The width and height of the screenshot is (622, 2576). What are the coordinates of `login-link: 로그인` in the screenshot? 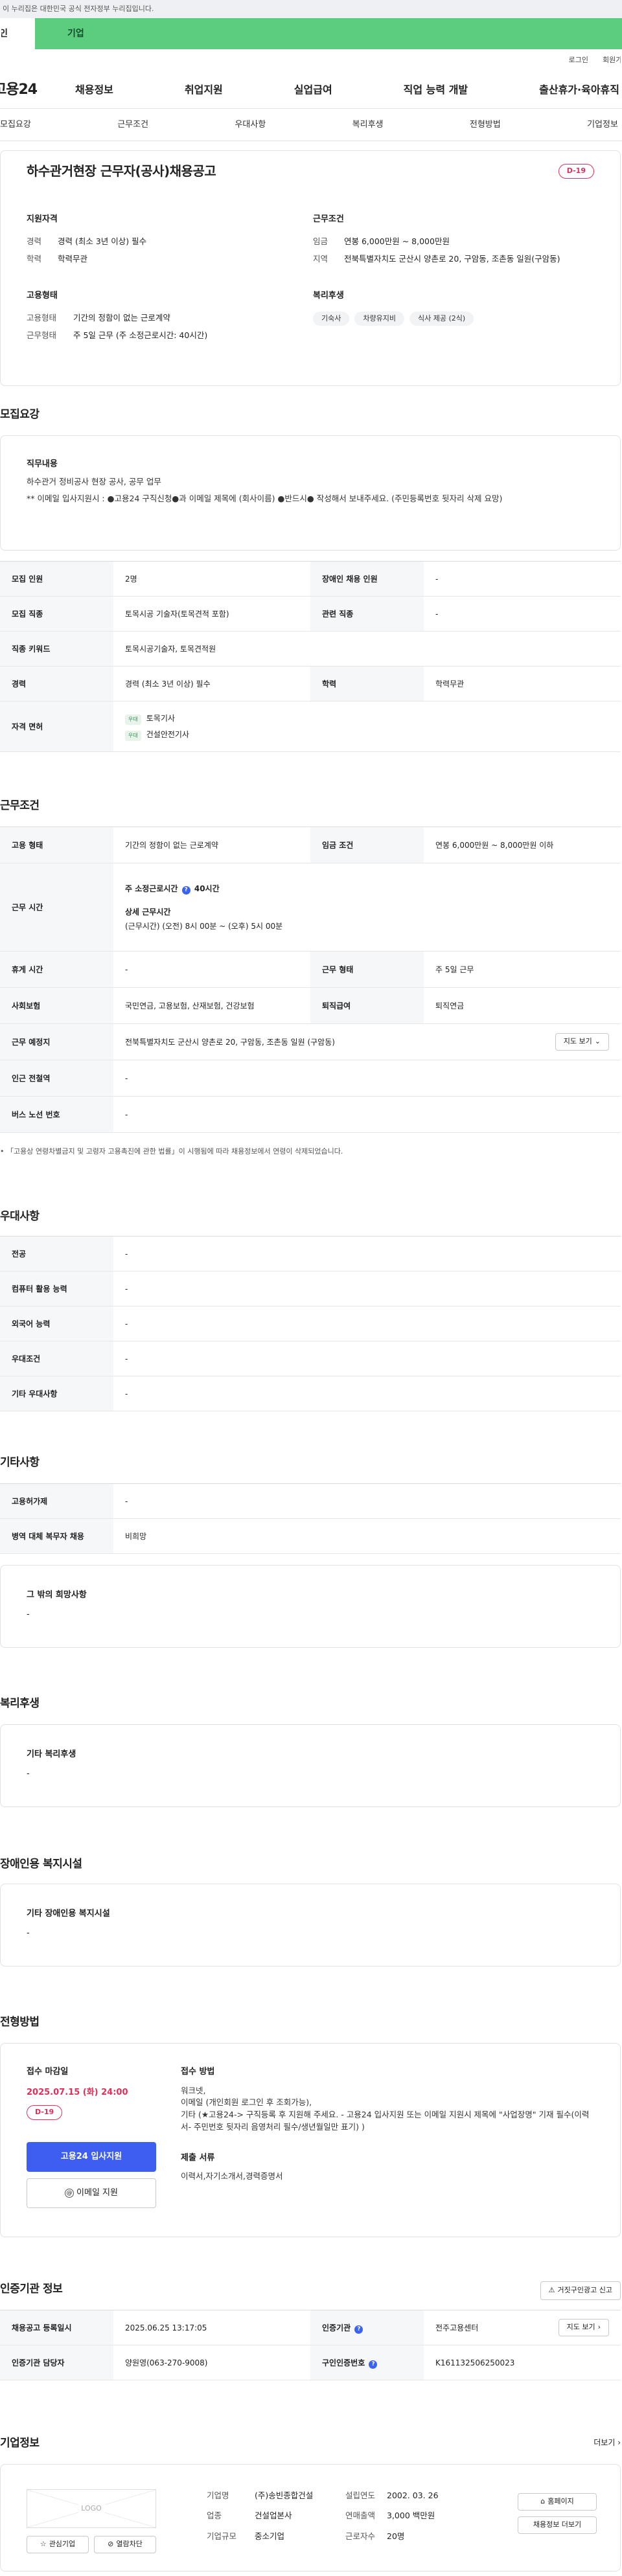 It's located at (578, 60).